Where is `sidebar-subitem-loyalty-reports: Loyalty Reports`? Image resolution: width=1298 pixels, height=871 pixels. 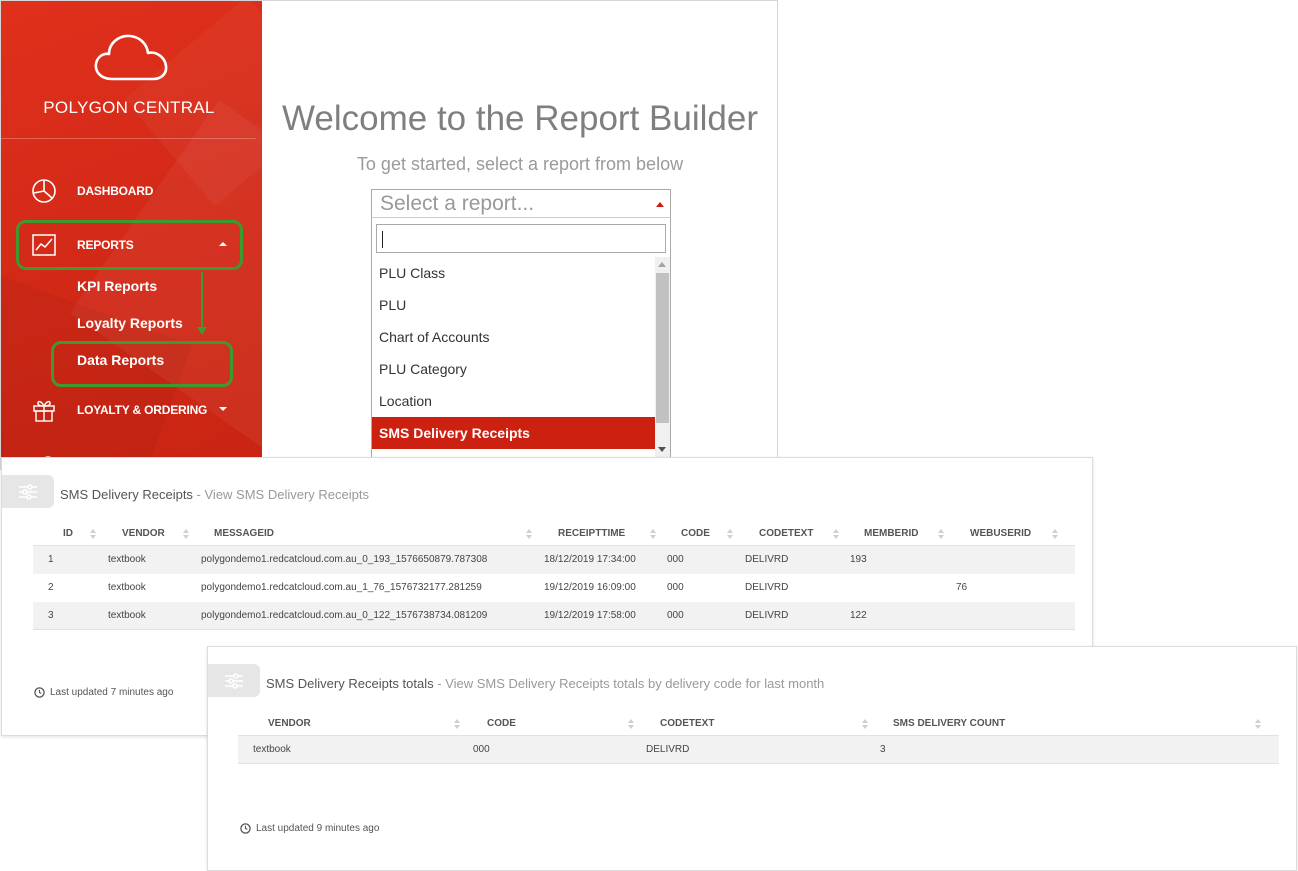 sidebar-subitem-loyalty-reports: Loyalty Reports is located at coordinates (130, 323).